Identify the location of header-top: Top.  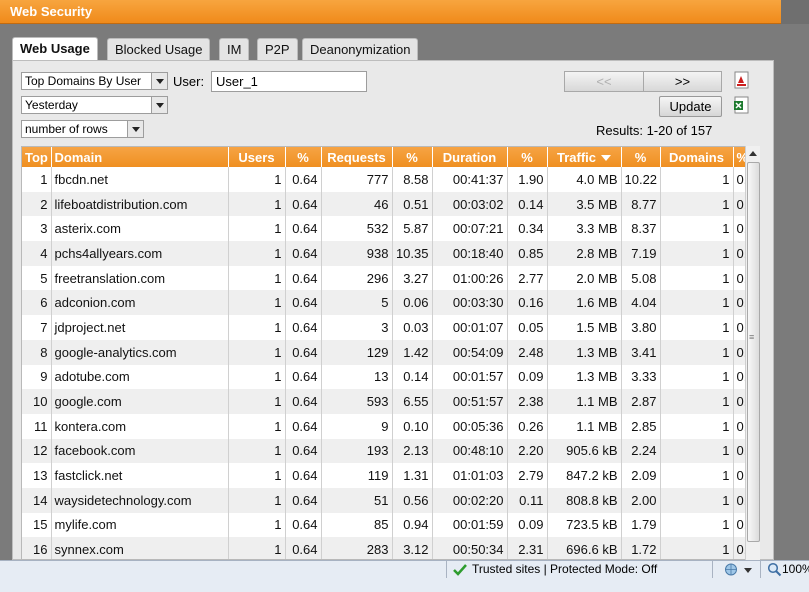
(37, 157).